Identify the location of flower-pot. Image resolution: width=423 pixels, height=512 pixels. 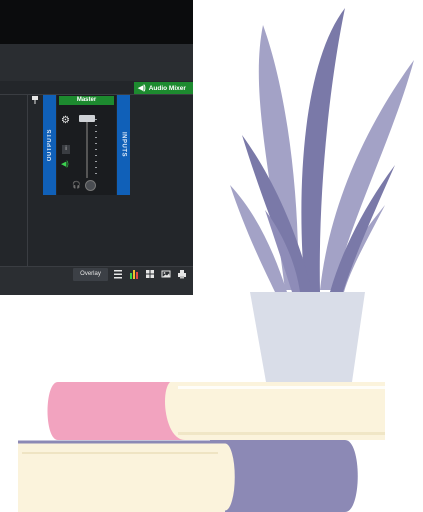
(307, 337).